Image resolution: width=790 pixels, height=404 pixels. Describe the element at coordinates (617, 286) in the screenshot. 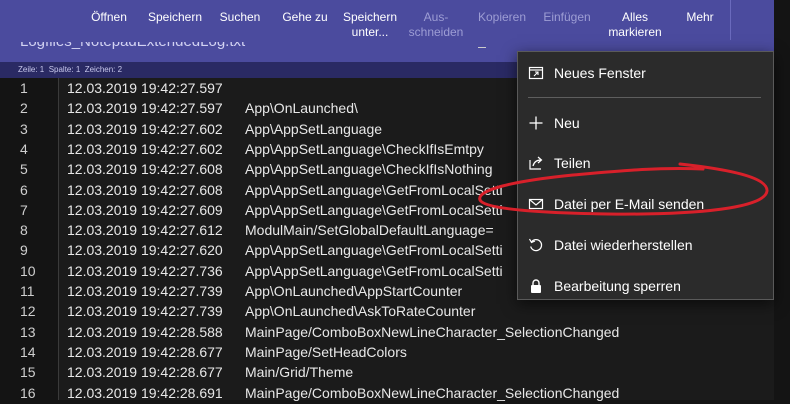

I see `menu-item-label: Bearbeitung sperren` at that location.